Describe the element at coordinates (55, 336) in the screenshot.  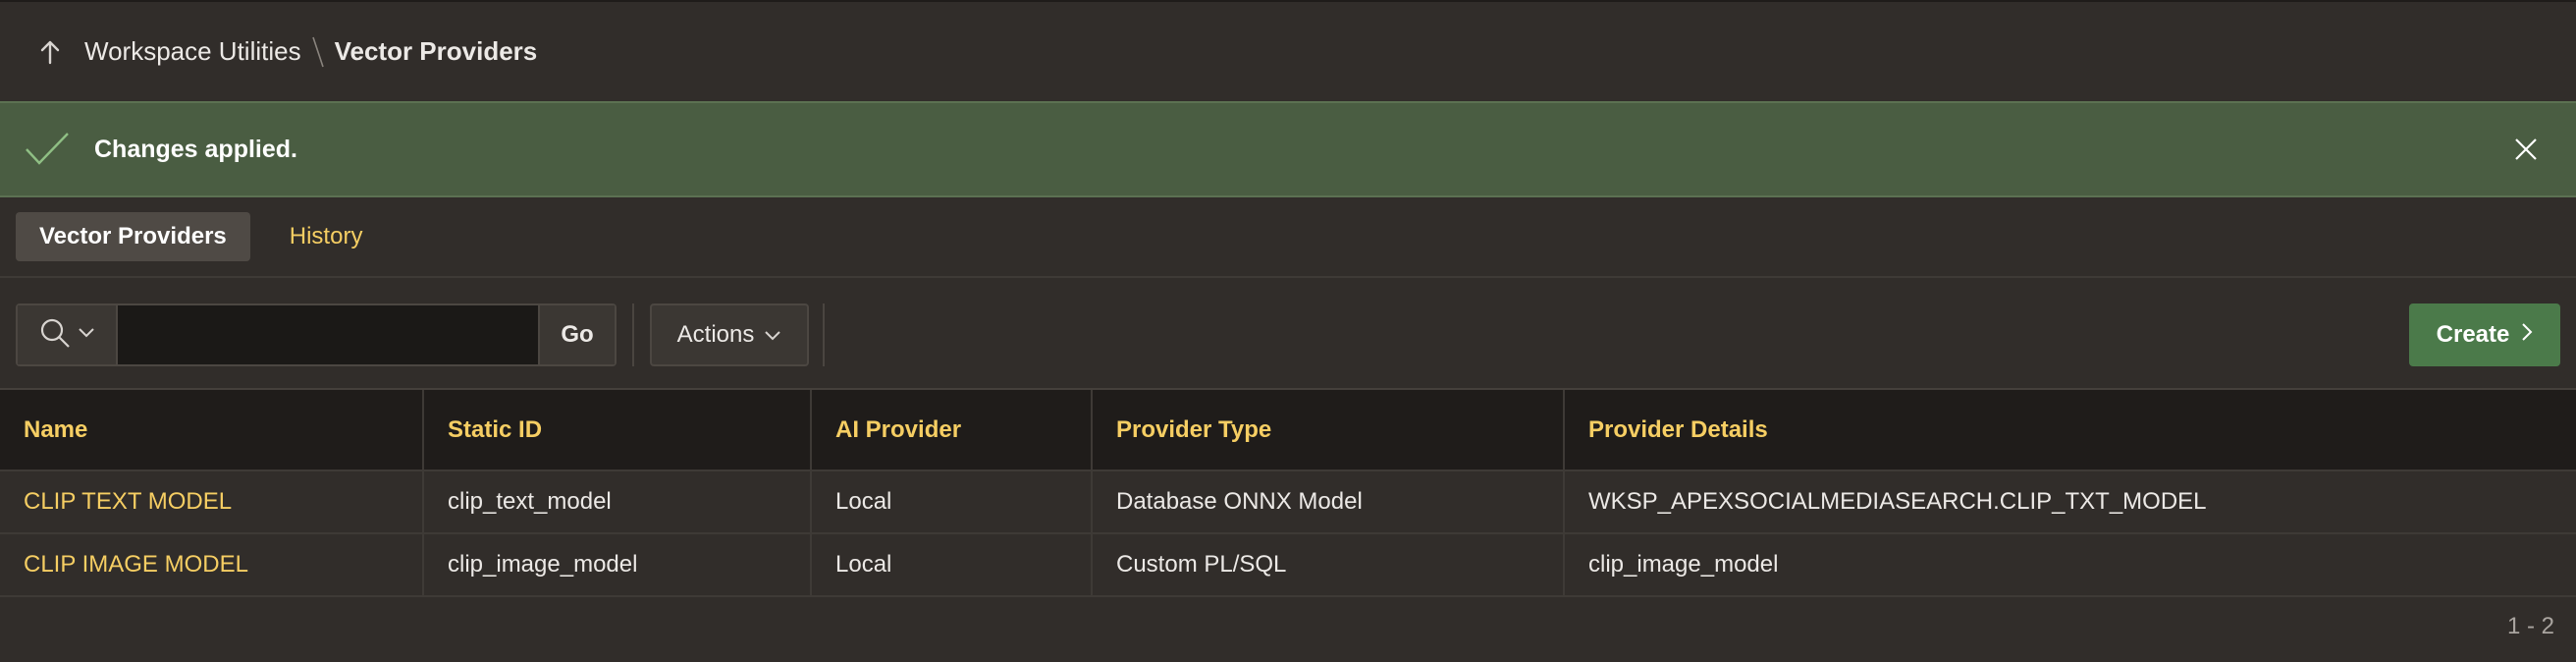
I see `search-icon` at that location.